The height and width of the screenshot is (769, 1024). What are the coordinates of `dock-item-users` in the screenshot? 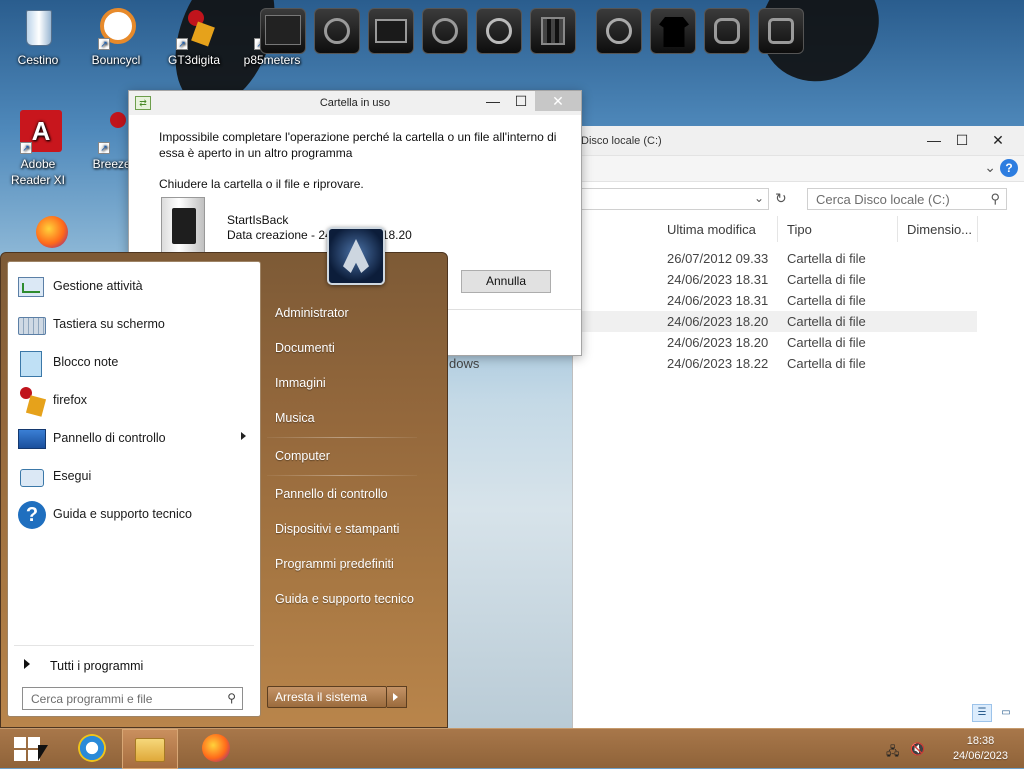 It's located at (727, 31).